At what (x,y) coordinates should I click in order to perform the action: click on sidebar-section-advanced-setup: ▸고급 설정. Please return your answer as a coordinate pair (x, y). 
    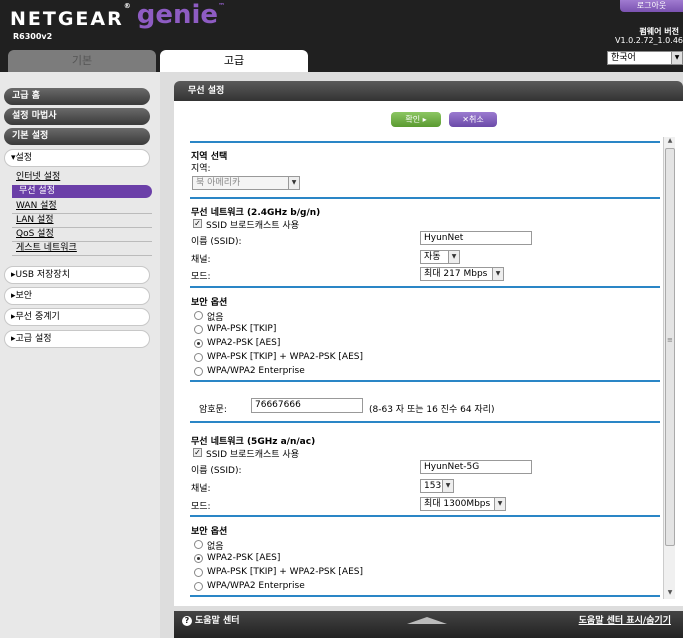
    Looking at the image, I should click on (77, 339).